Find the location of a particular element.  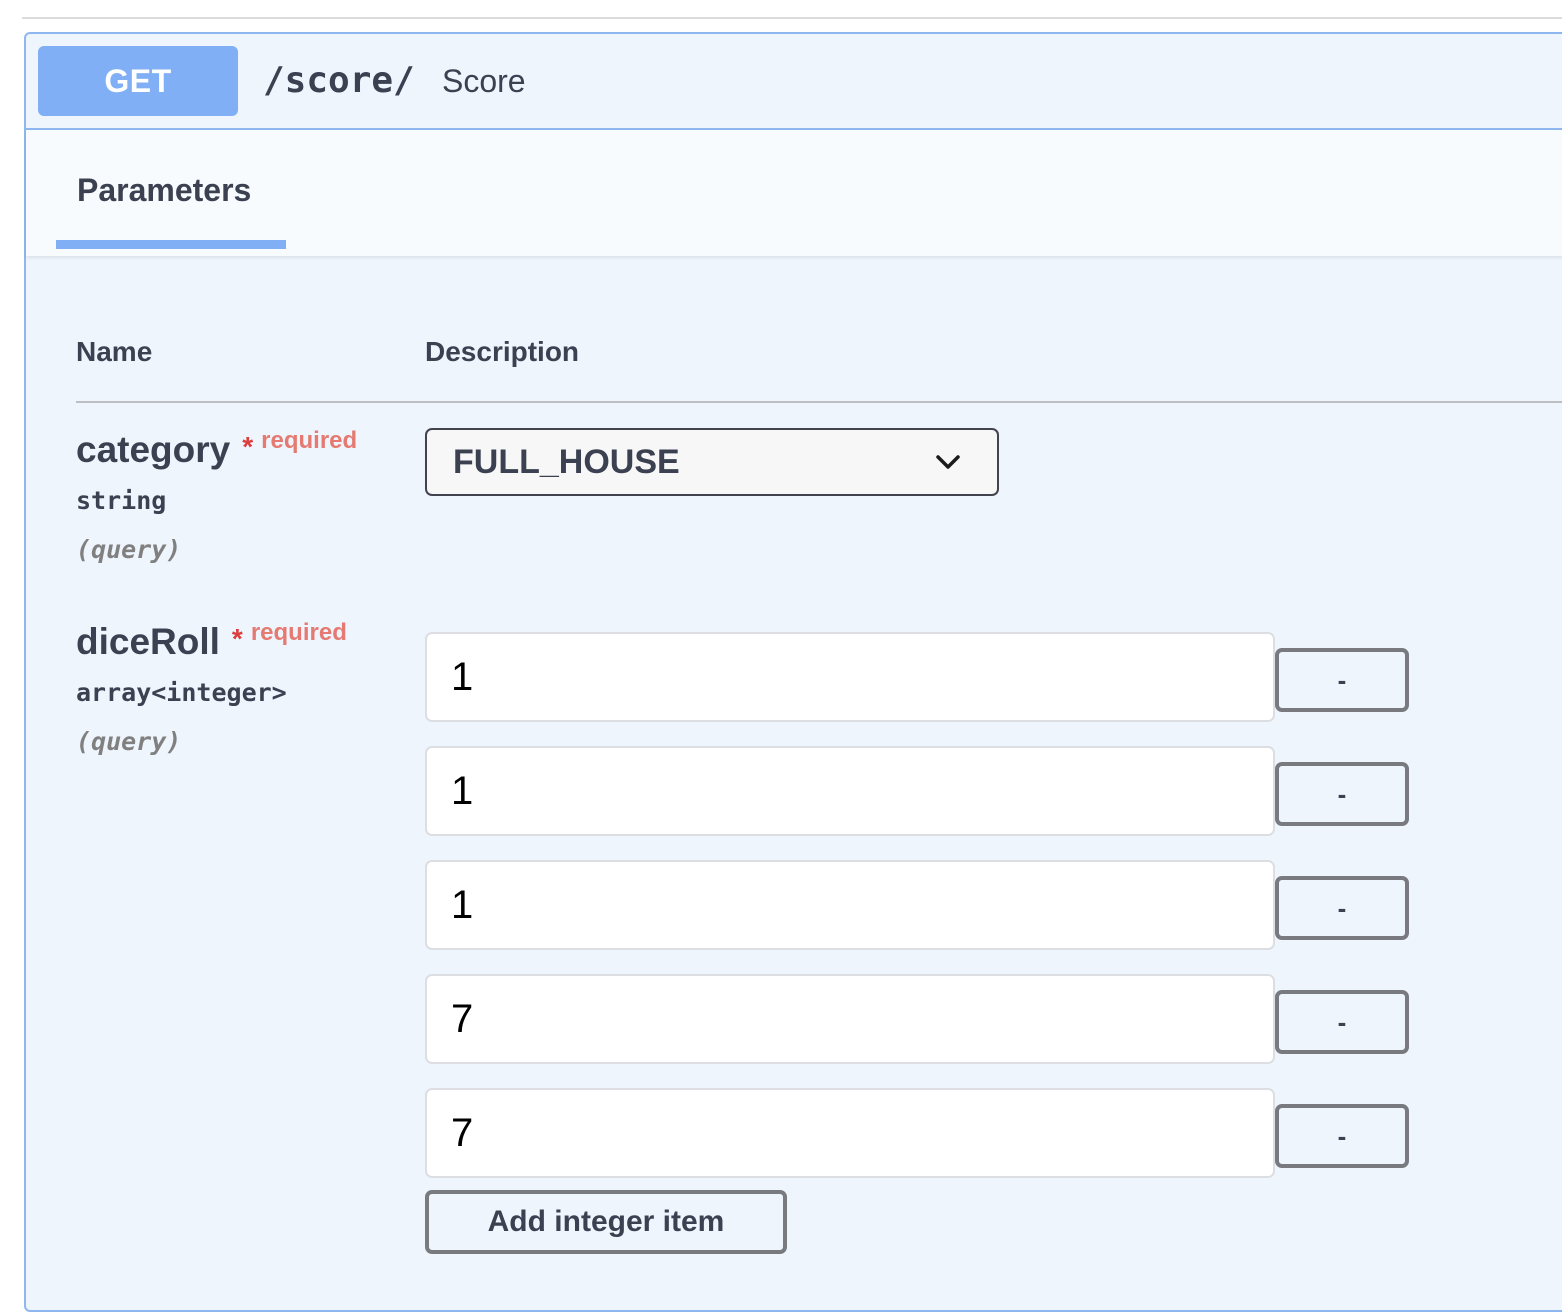

table-header-divider is located at coordinates (819, 402).